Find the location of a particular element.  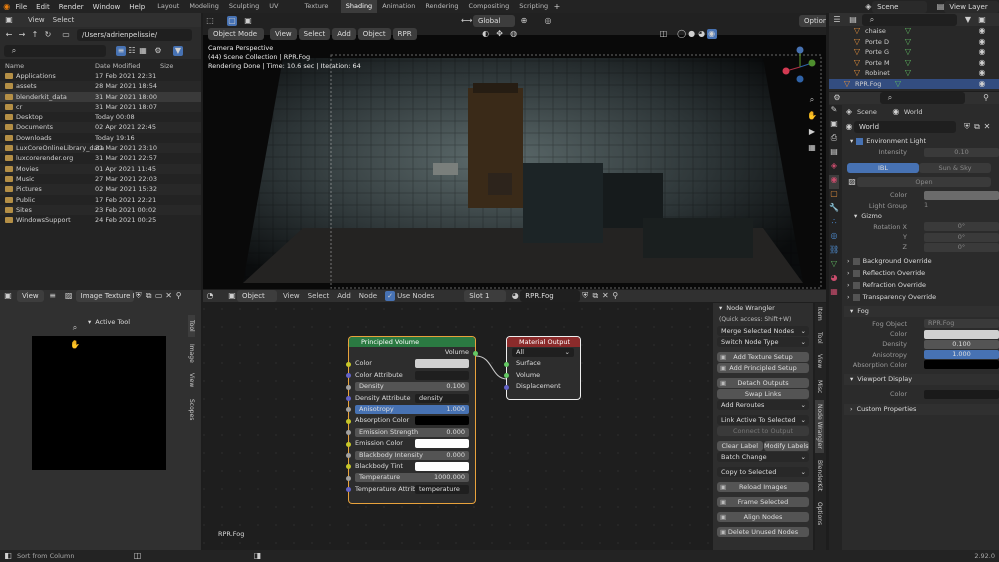

menu-render: Render is located at coordinates (71, 7).